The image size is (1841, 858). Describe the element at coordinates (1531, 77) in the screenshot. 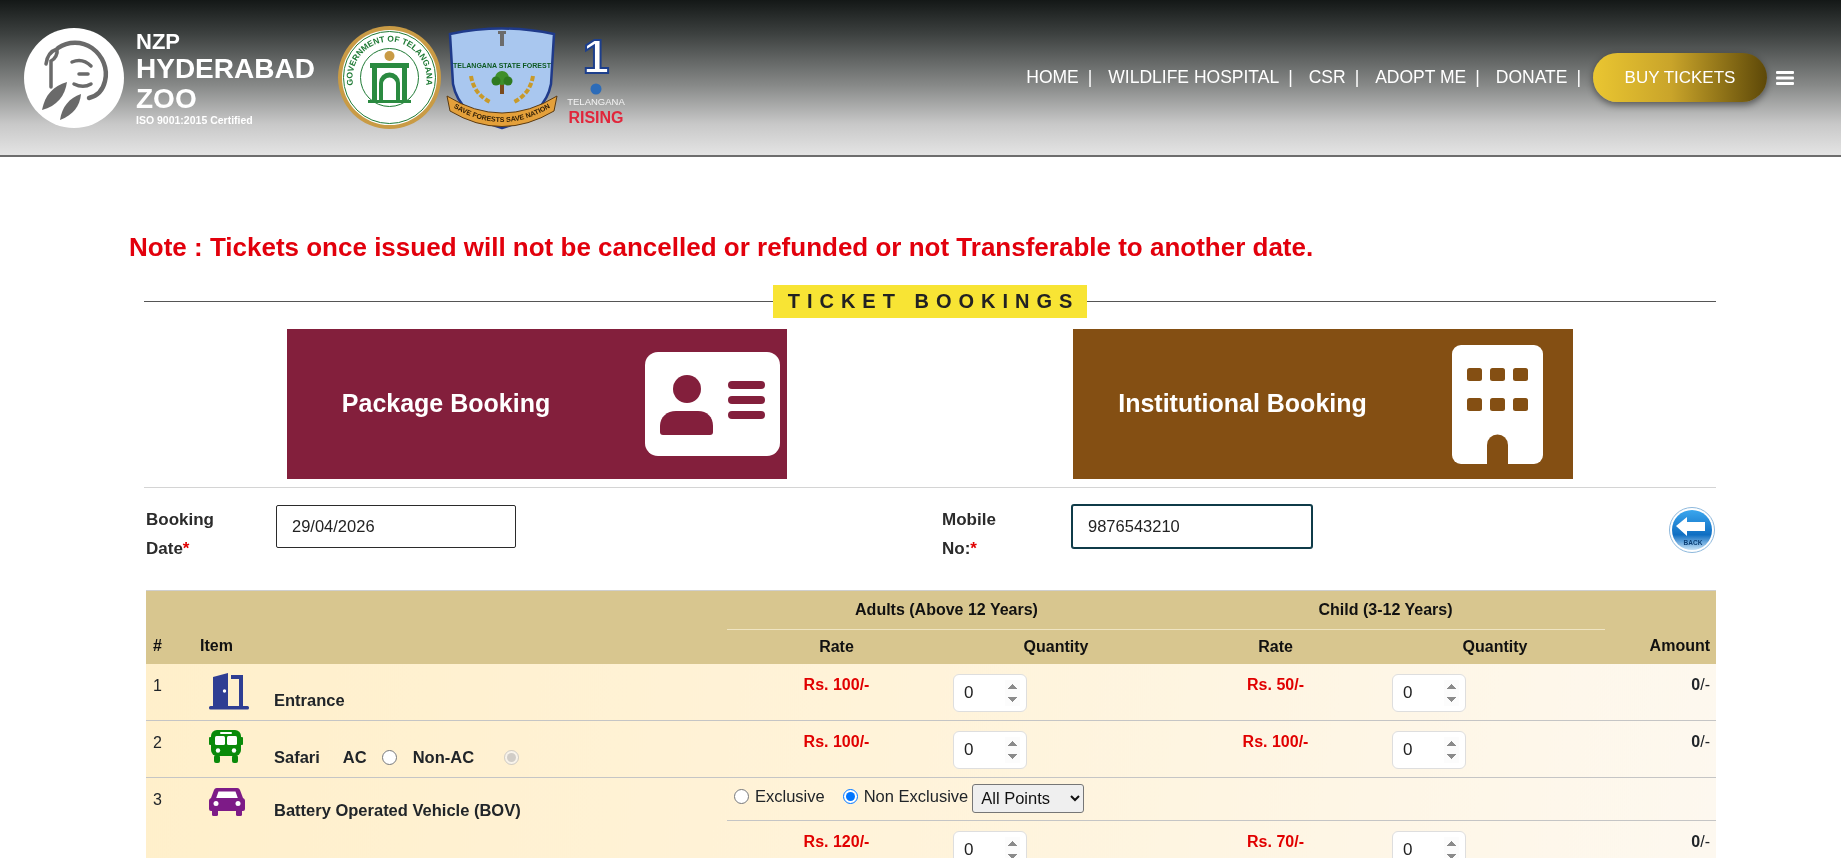

I see `nav-link: DONATE` at that location.